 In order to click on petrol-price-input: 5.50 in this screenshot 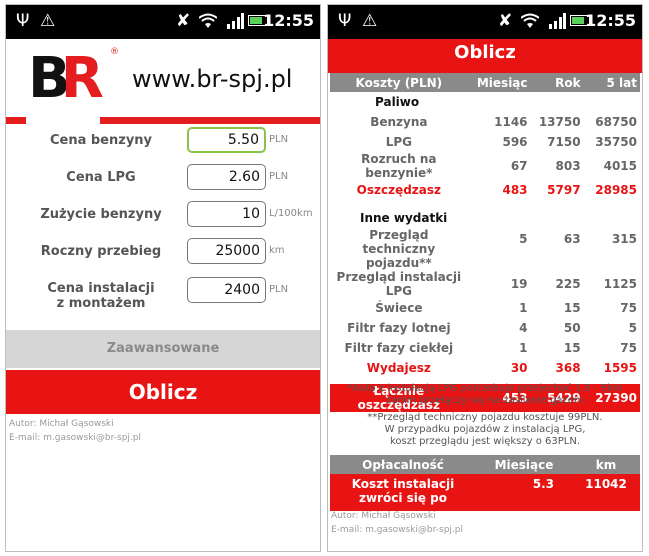, I will do `click(226, 140)`.